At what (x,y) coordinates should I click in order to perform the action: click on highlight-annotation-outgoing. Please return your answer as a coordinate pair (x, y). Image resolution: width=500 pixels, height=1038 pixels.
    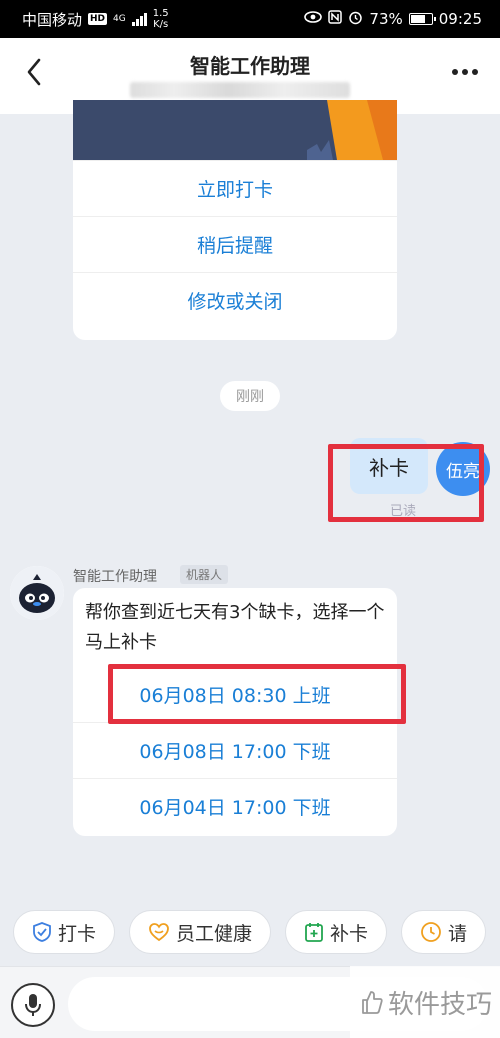
    Looking at the image, I should click on (406, 483).